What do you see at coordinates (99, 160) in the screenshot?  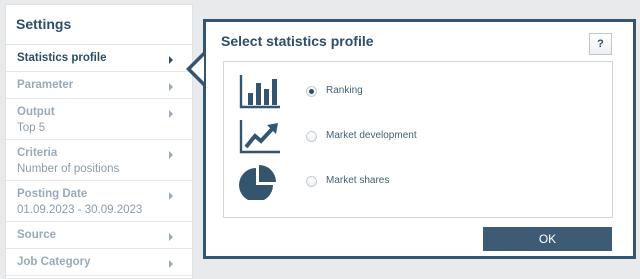 I see `sidebar-item-criteria: Criteria Number of positions` at bounding box center [99, 160].